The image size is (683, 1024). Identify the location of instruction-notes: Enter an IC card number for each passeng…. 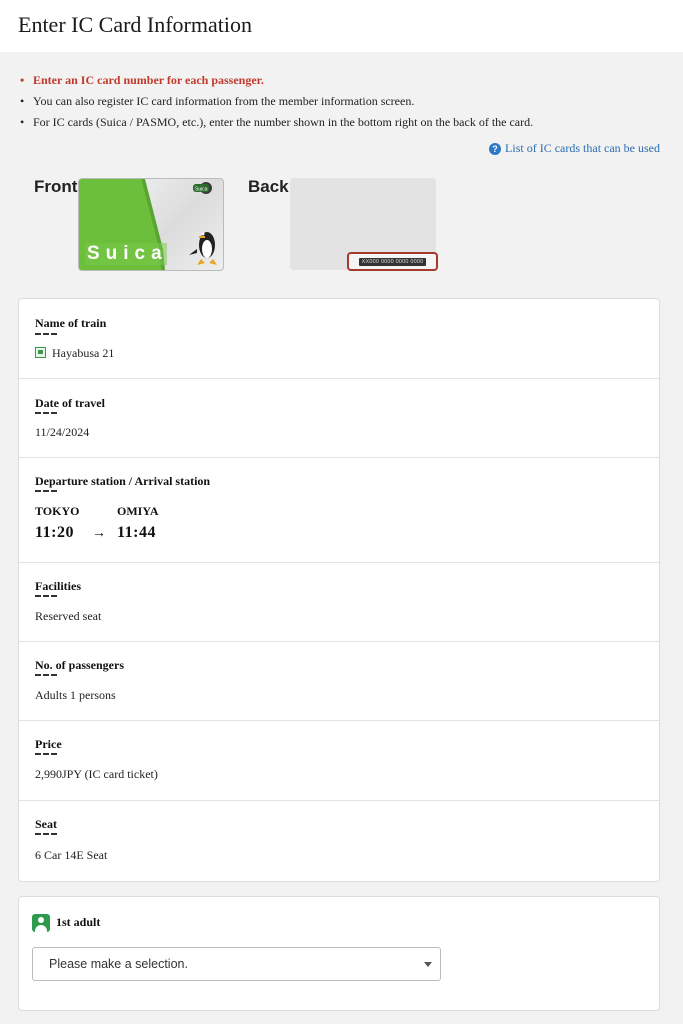
(345, 101).